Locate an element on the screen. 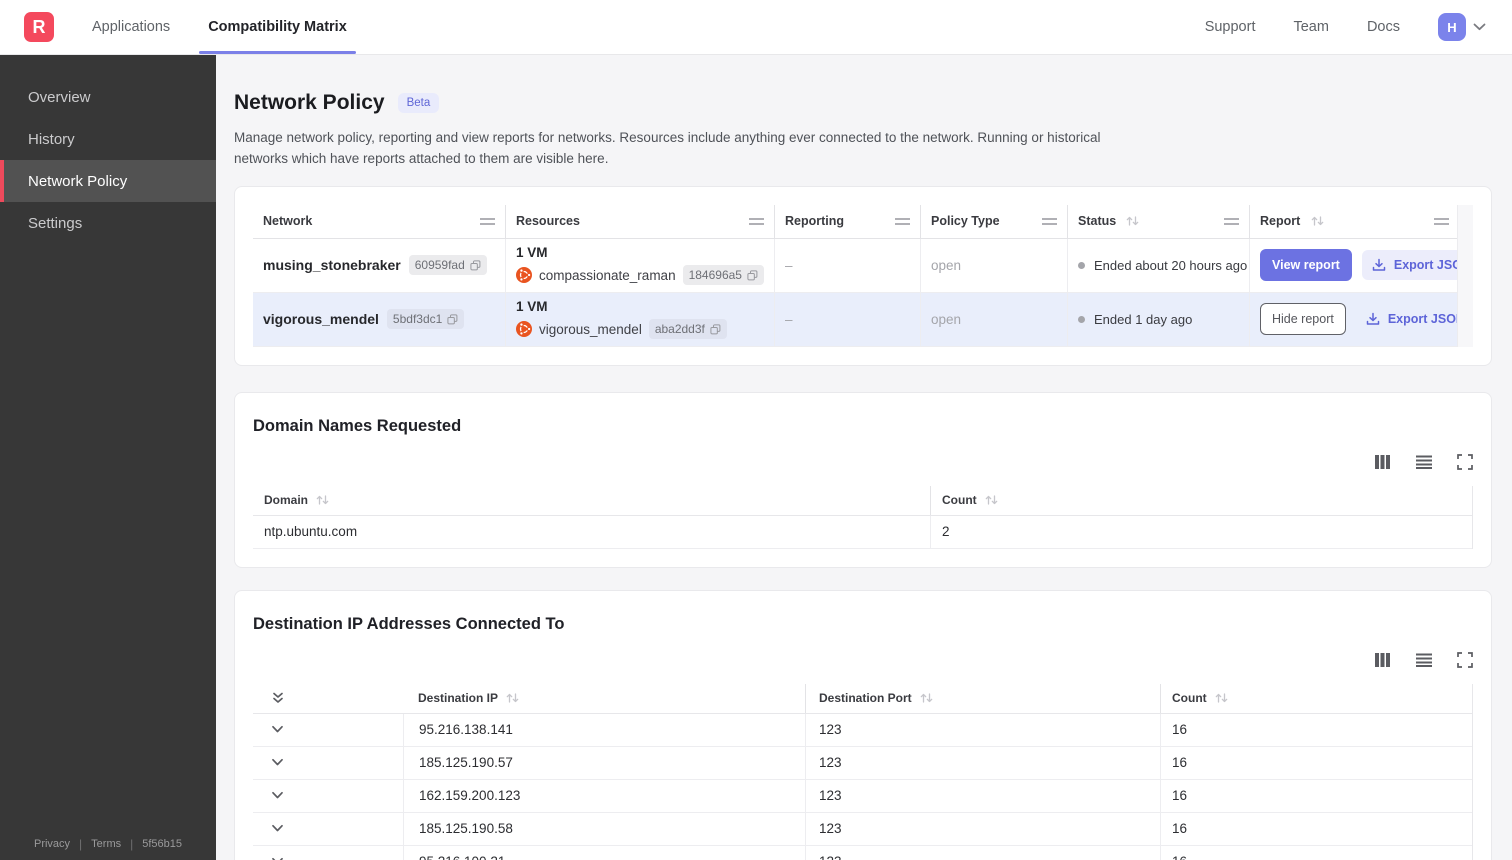 This screenshot has height=860, width=1512. resource-id-badge: 184696a5 is located at coordinates (723, 275).